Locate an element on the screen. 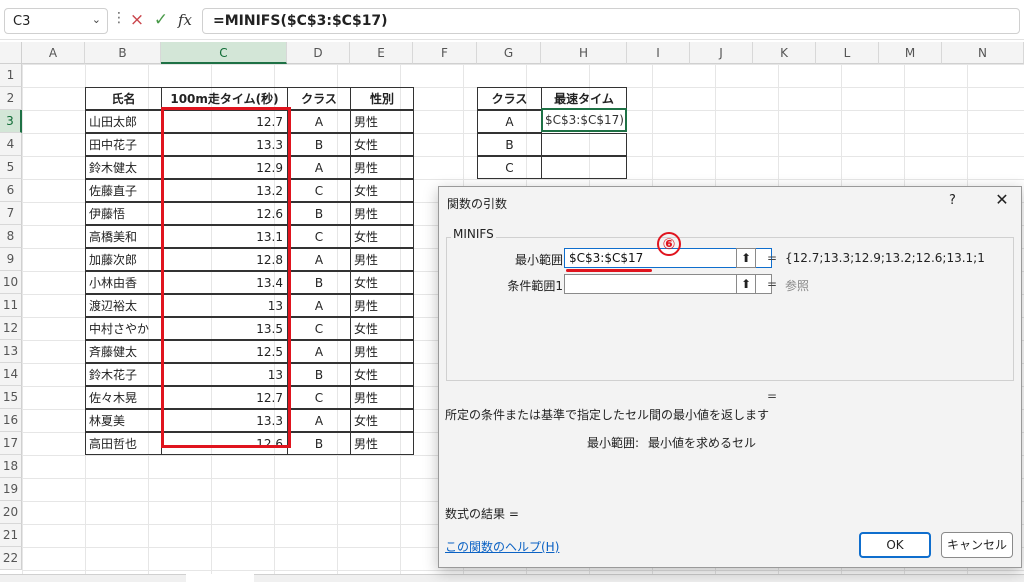  table1-cell-time: 12.5 is located at coordinates (224, 351).